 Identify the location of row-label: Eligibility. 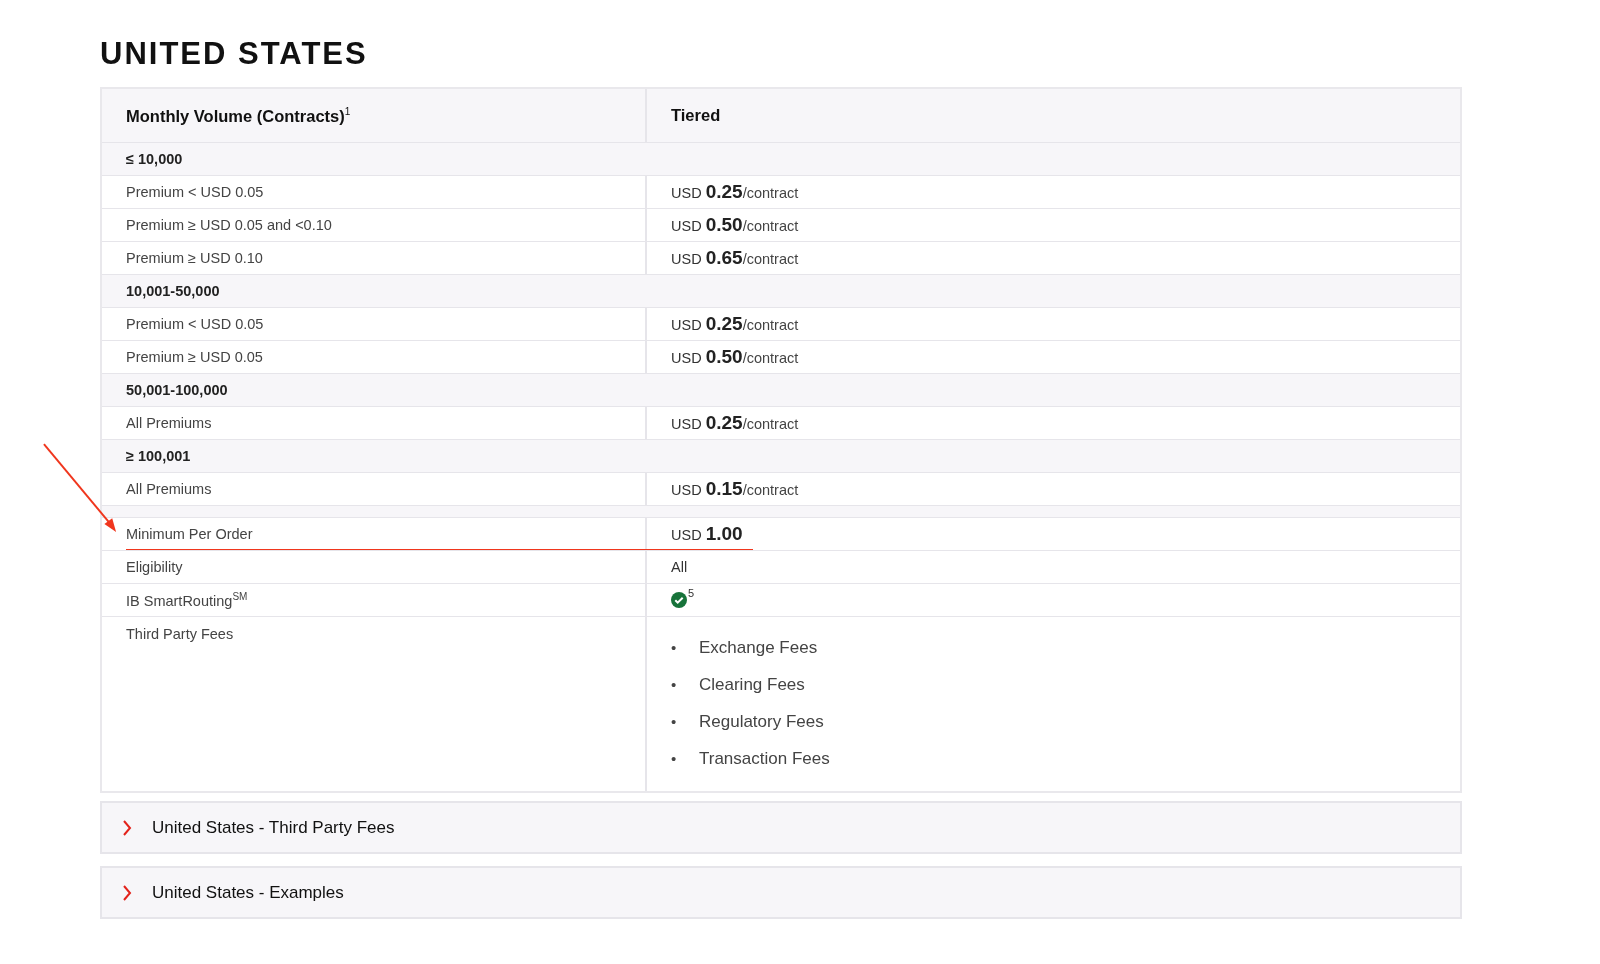
(154, 567).